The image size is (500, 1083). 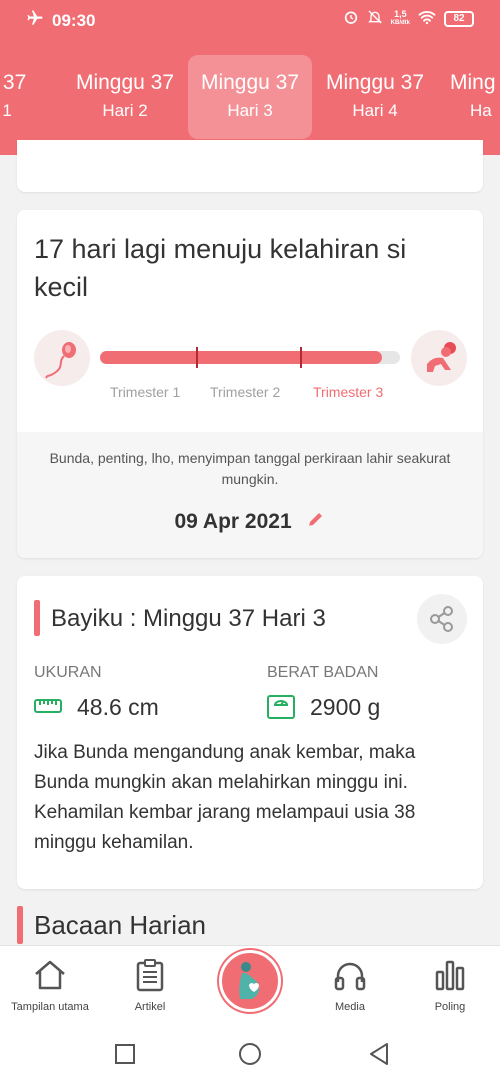 What do you see at coordinates (459, 18) in the screenshot?
I see `battery-indicator: 82` at bounding box center [459, 18].